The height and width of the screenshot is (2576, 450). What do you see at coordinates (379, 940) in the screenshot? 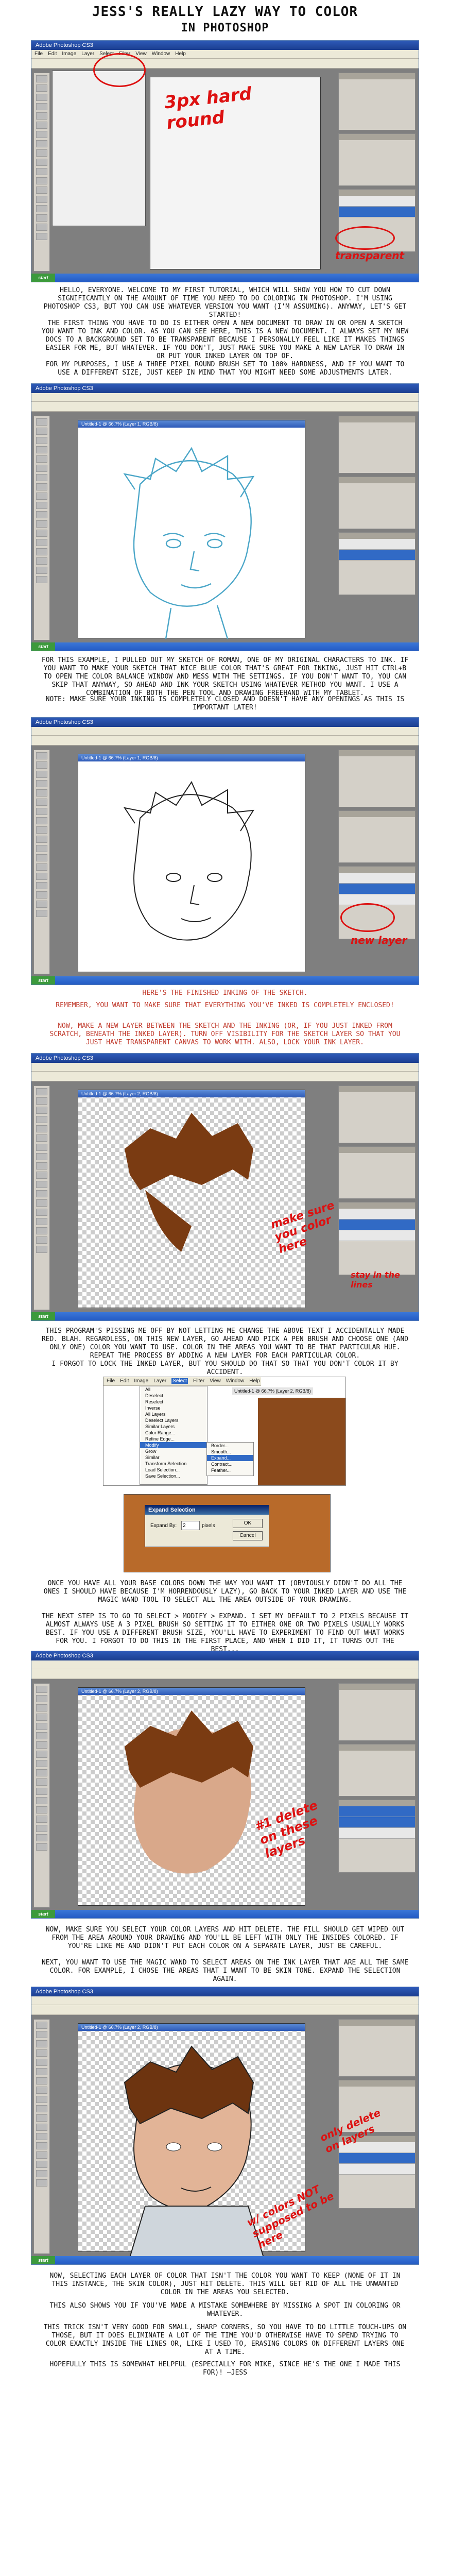
I see `annotation-new-layer: new layer` at bounding box center [379, 940].